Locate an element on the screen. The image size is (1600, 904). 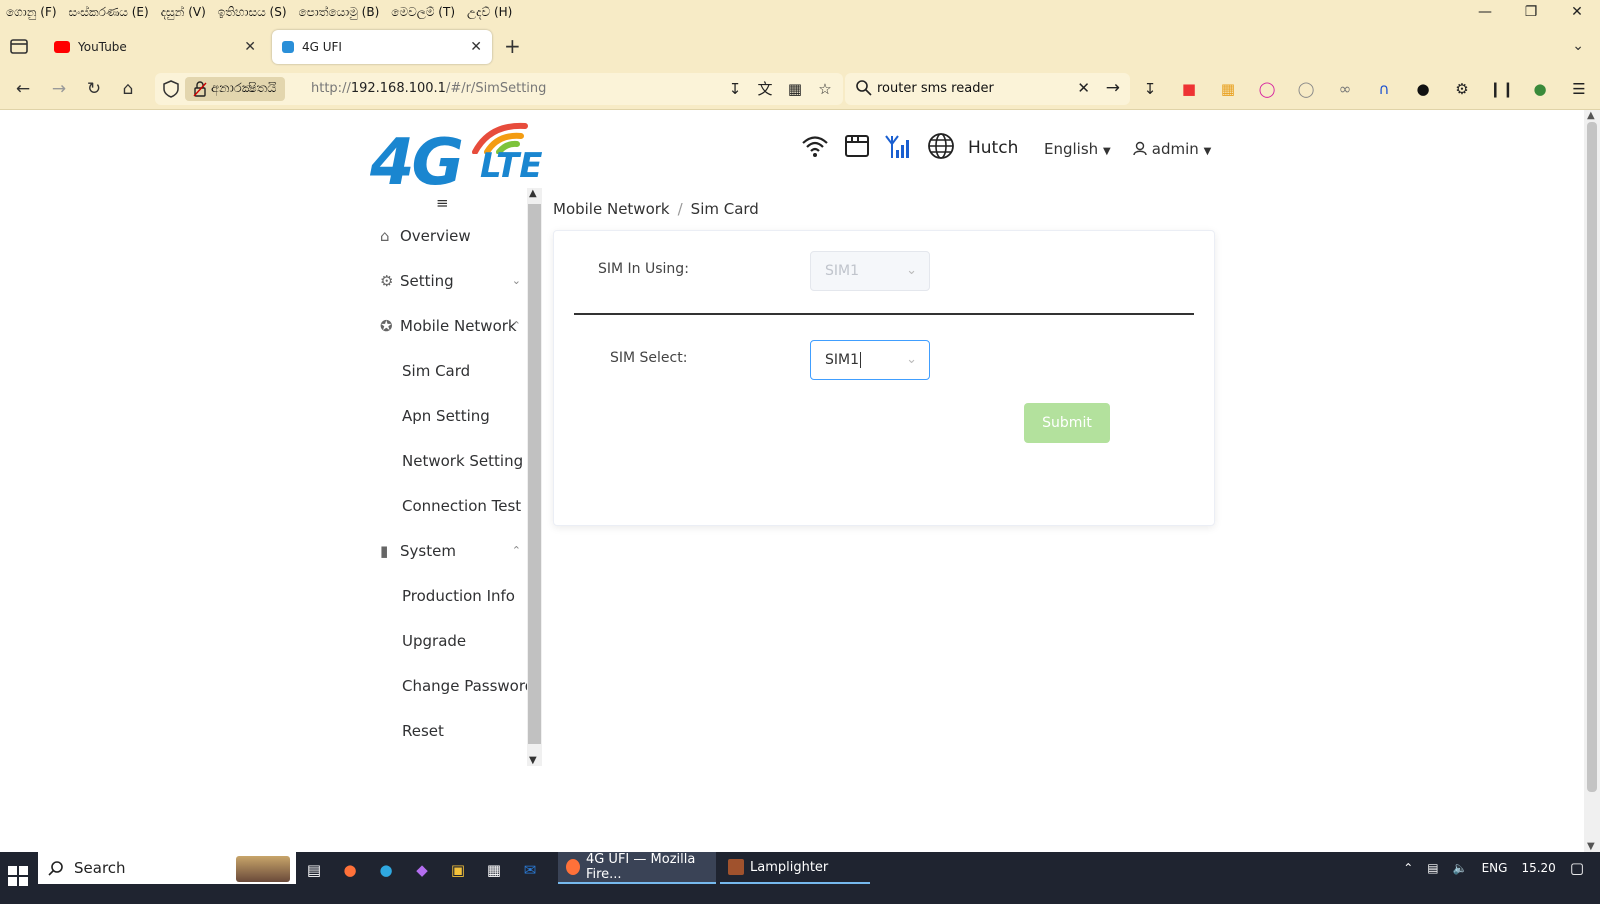
new-tab-icon: + is located at coordinates (512, 46).